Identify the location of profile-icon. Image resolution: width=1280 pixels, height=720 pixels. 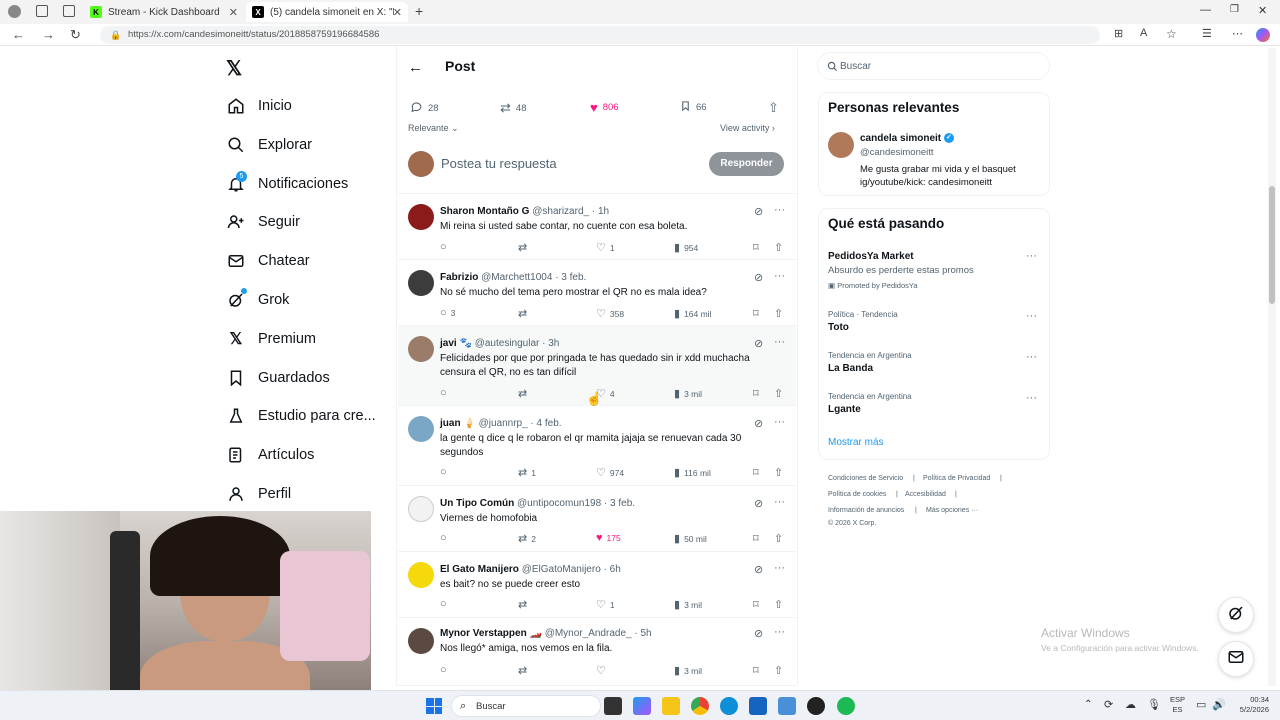
(14, 11).